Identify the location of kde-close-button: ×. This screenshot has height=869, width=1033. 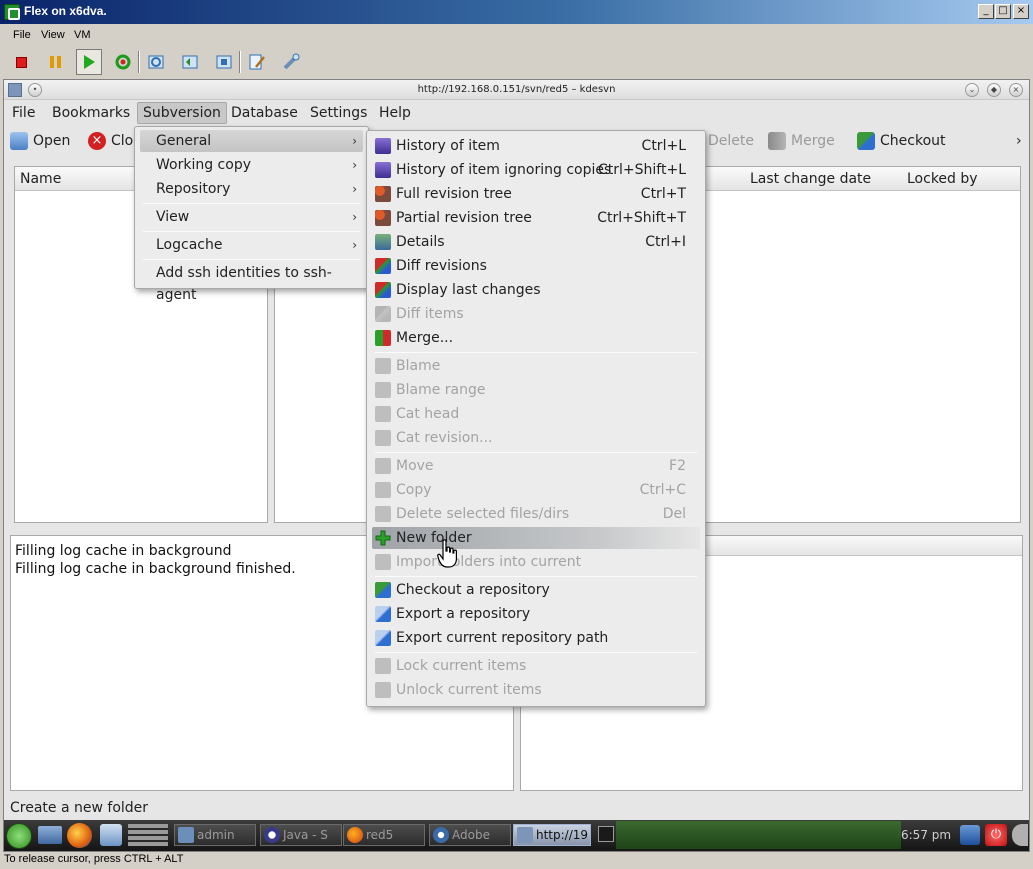
(1016, 90).